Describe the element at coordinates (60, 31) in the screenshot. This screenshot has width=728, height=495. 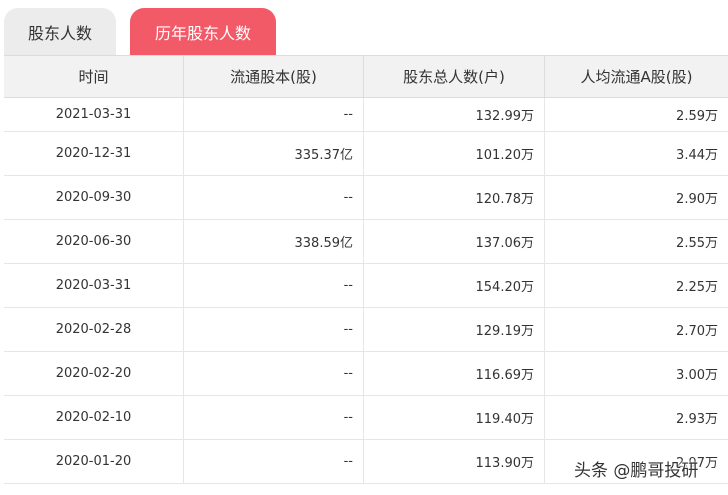
I see `tab-shareholder-count: 股东人数` at that location.